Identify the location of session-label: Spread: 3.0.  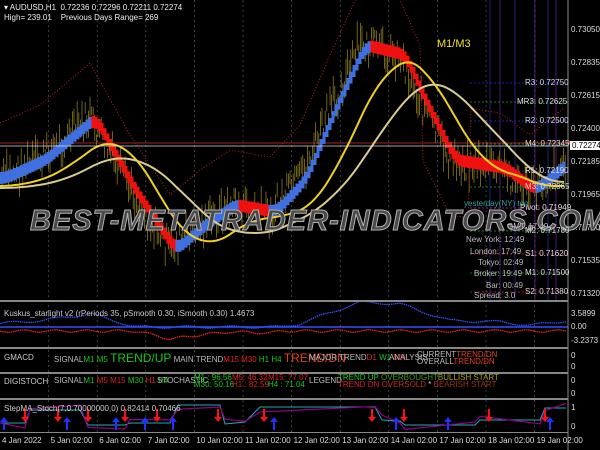
(495, 295).